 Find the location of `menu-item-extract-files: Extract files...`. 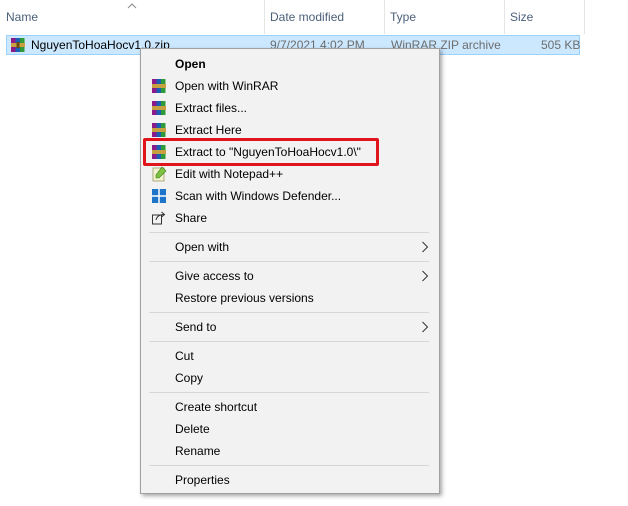

menu-item-extract-files: Extract files... is located at coordinates (290, 108).